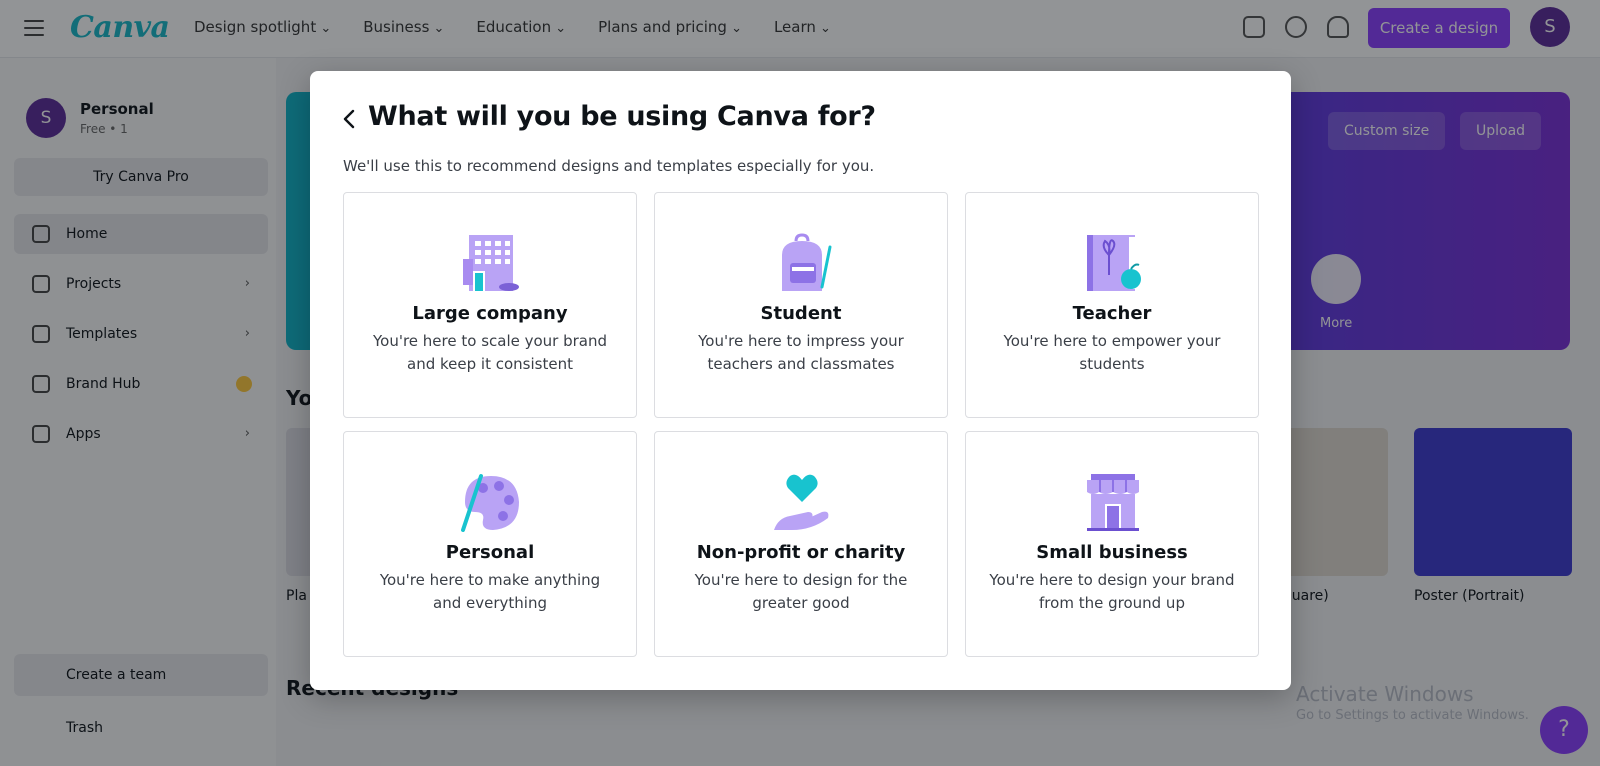 The image size is (1600, 766). What do you see at coordinates (1112, 552) in the screenshot?
I see `option-title: Small business` at bounding box center [1112, 552].